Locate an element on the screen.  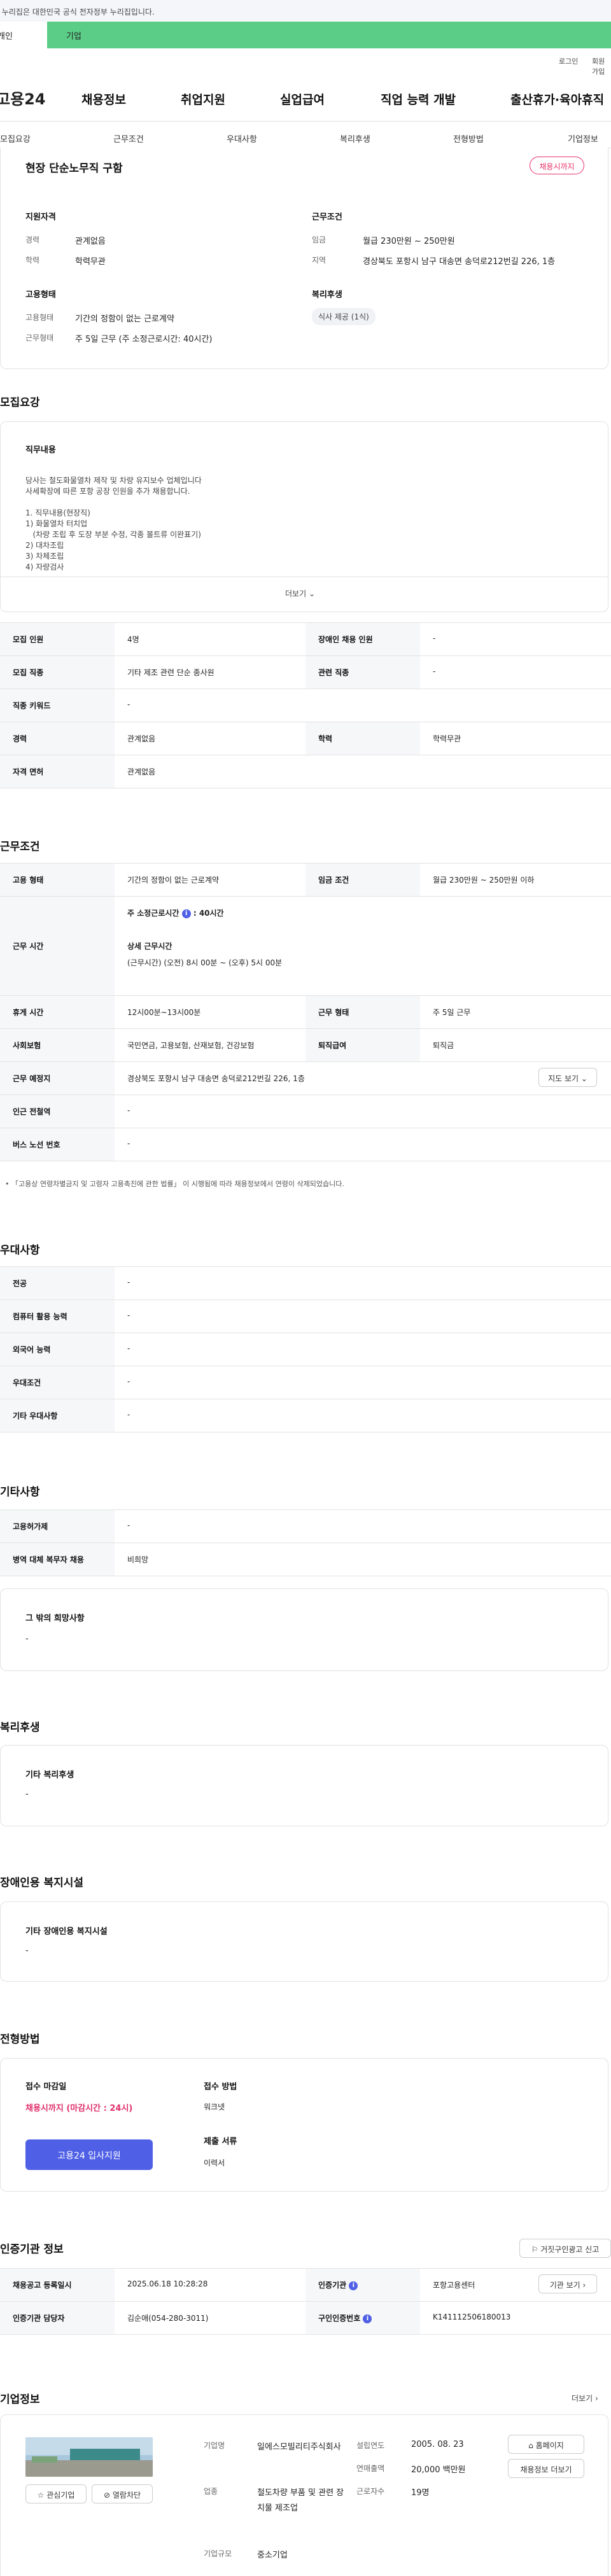
cell-label: 고용허가제 is located at coordinates (30, 1526).